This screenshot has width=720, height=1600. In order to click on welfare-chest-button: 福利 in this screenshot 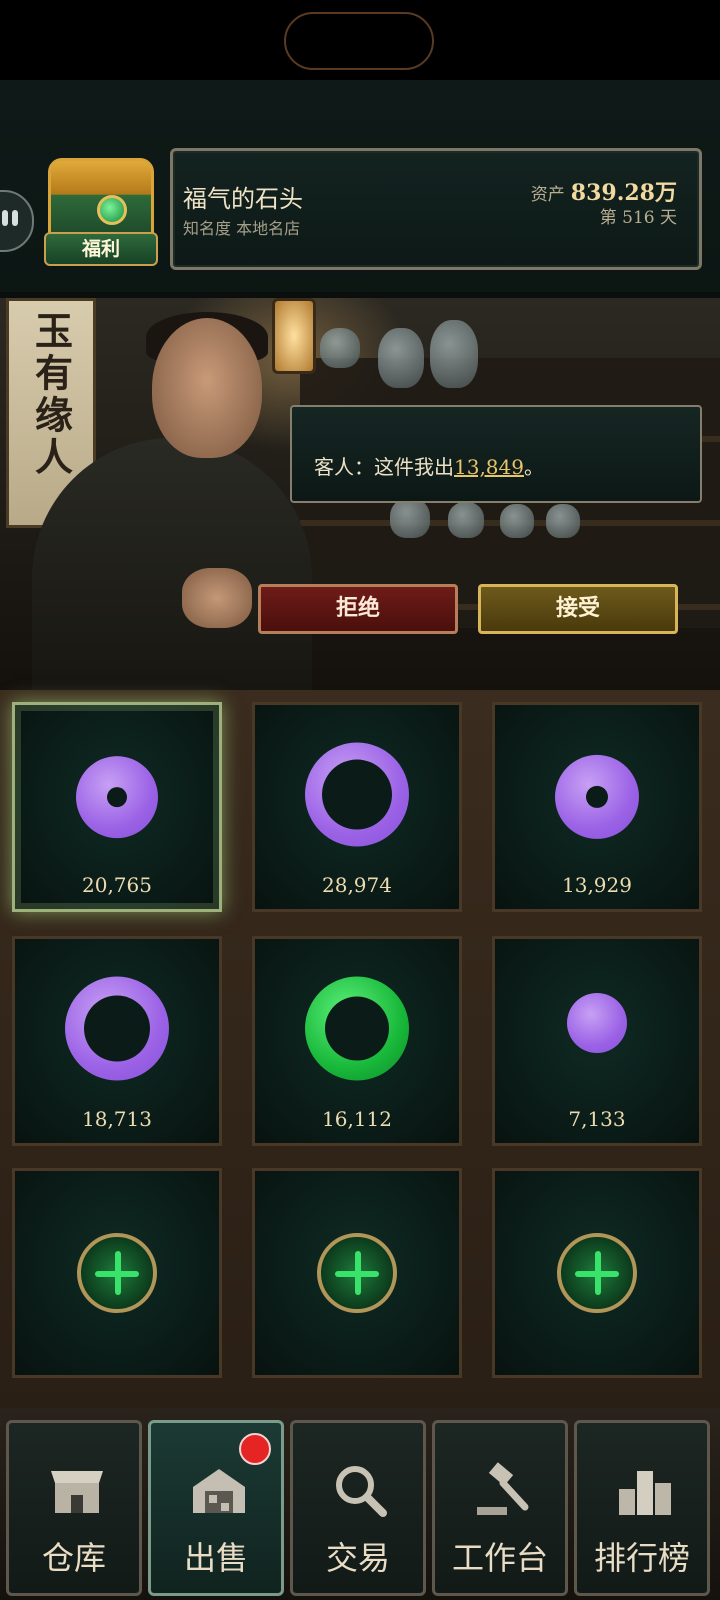, I will do `click(102, 210)`.